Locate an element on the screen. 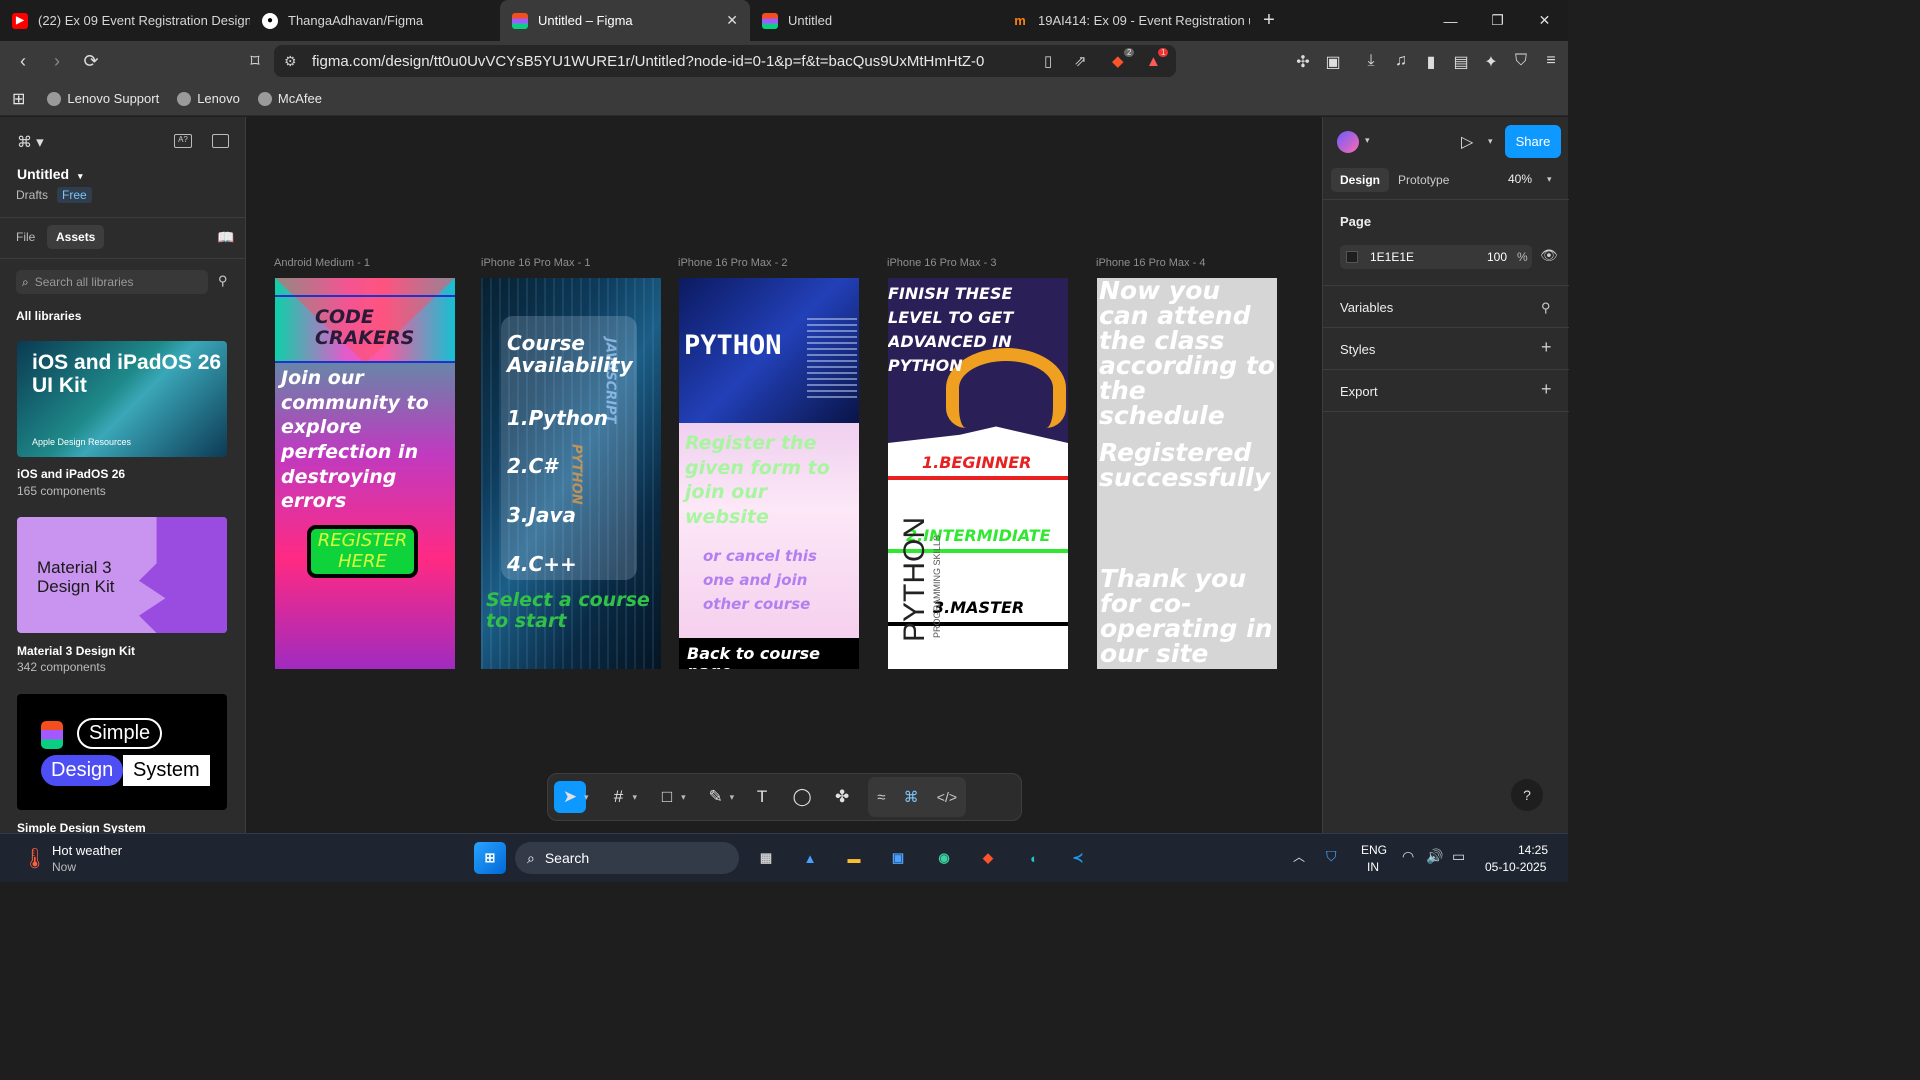 This screenshot has height=1080, width=1920. back-icon: ‹ is located at coordinates (23, 62).